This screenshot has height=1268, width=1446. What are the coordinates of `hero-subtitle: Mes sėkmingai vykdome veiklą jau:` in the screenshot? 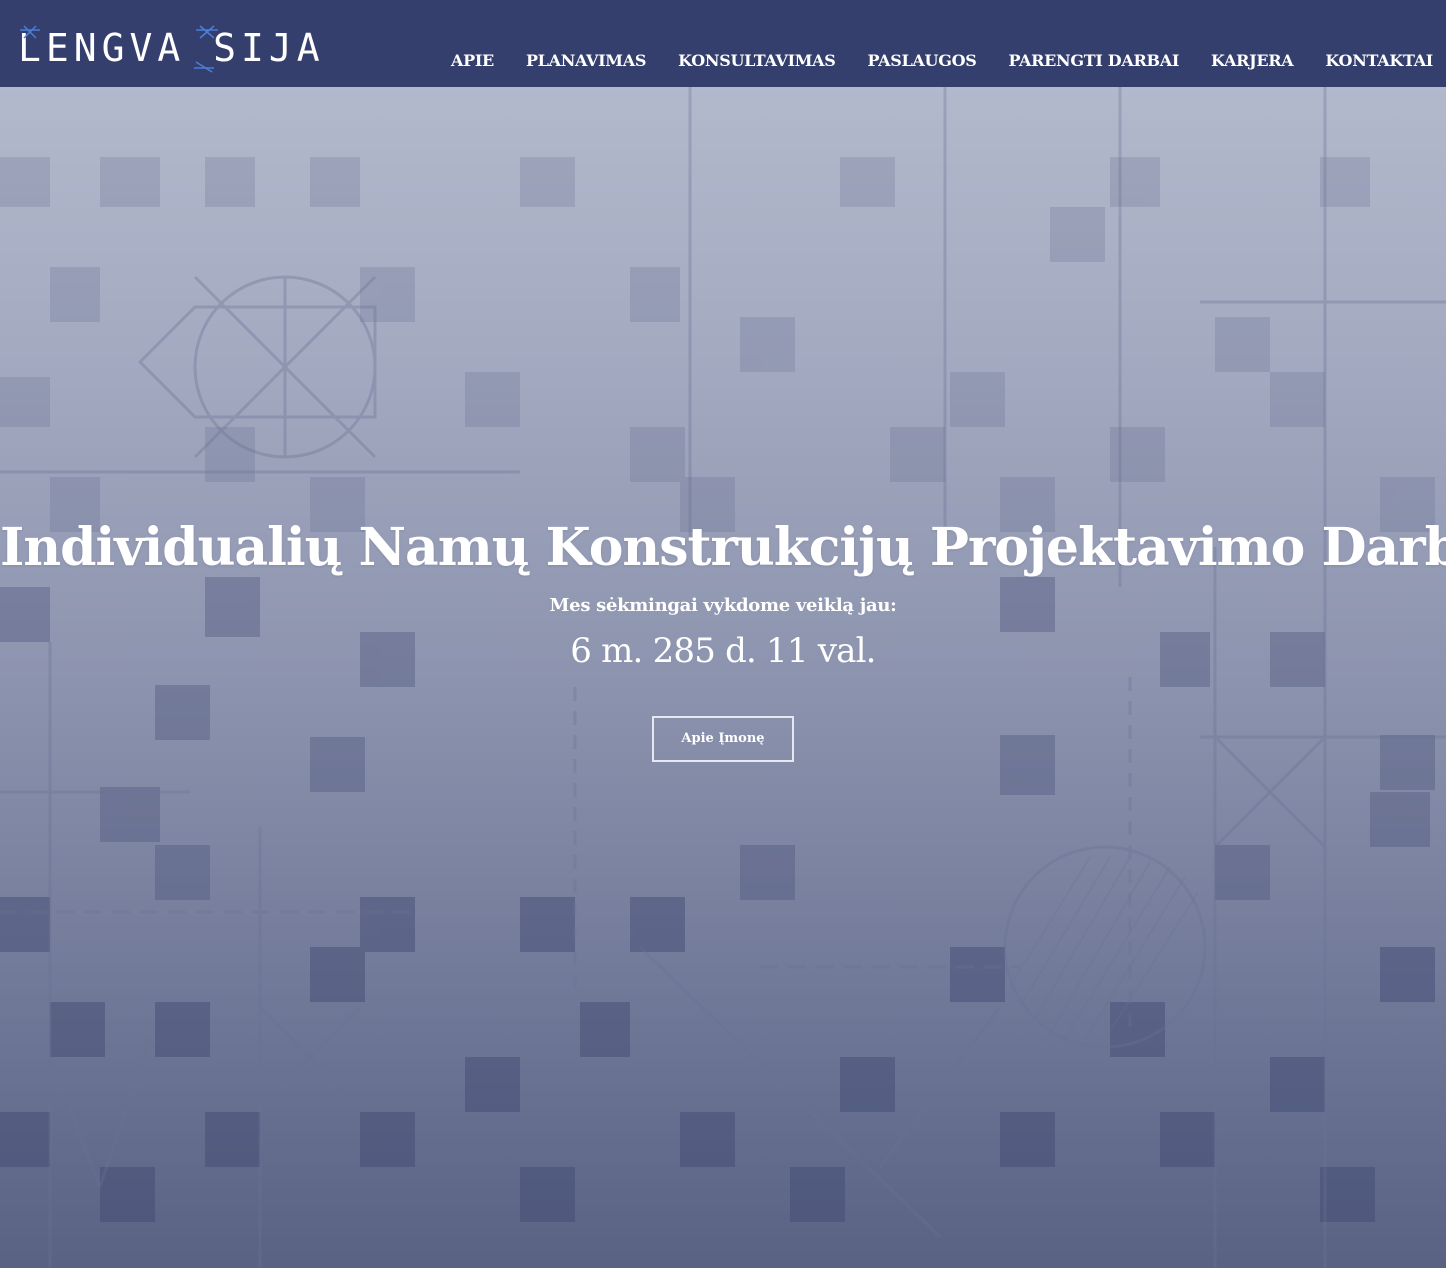 It's located at (723, 605).